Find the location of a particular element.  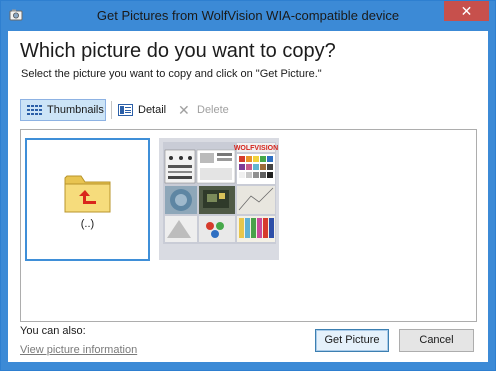

parent-folder-icon is located at coordinates (87, 194).